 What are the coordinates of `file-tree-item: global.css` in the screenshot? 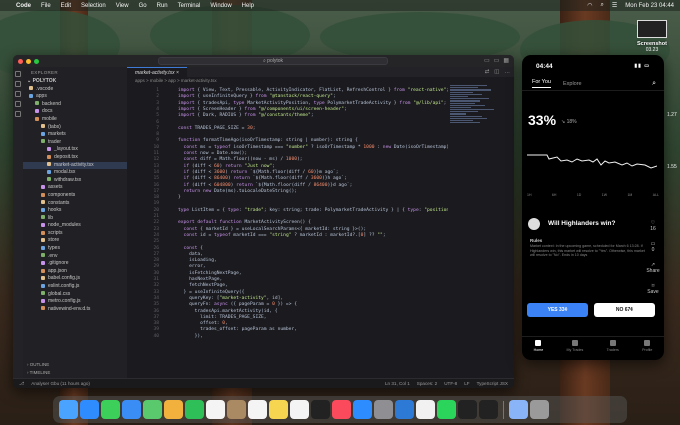 It's located at (75, 295).